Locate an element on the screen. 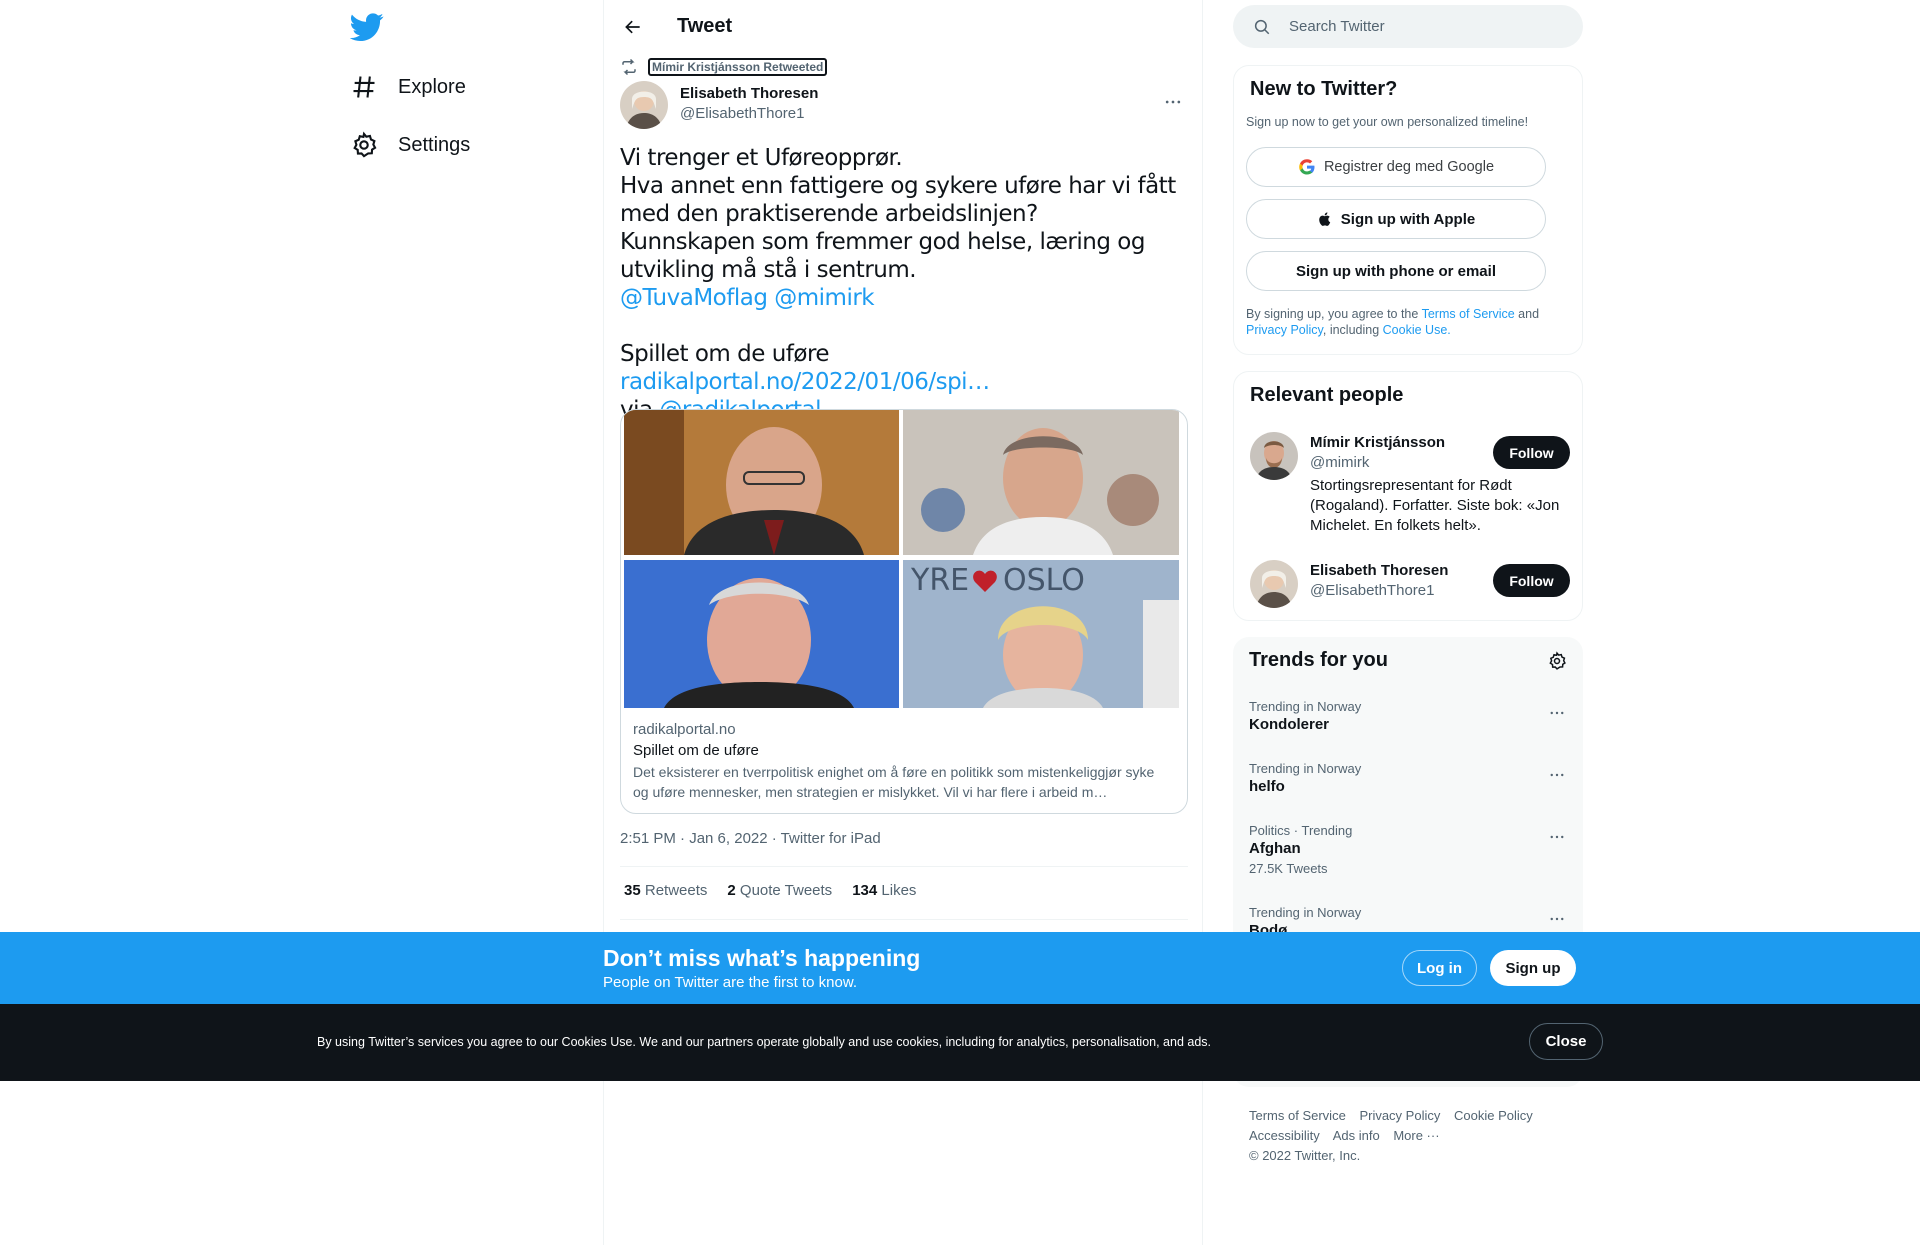 The image size is (1920, 1245). svg-text: OSLO is located at coordinates (1044, 580).